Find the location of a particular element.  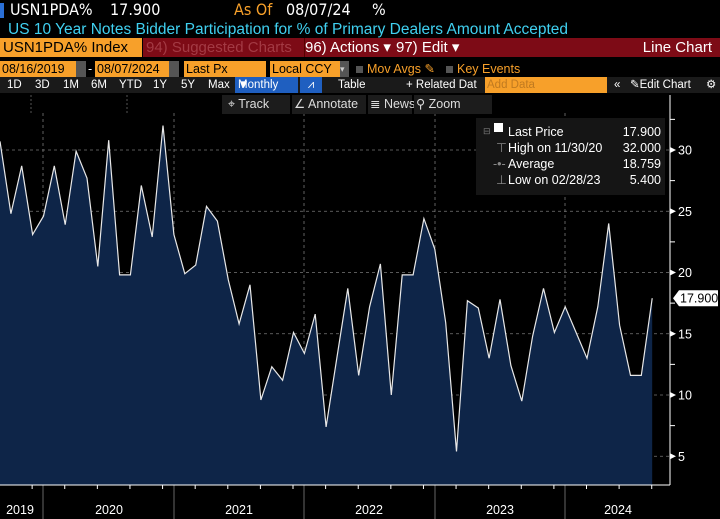

period-1d: 1D is located at coordinates (14, 85).